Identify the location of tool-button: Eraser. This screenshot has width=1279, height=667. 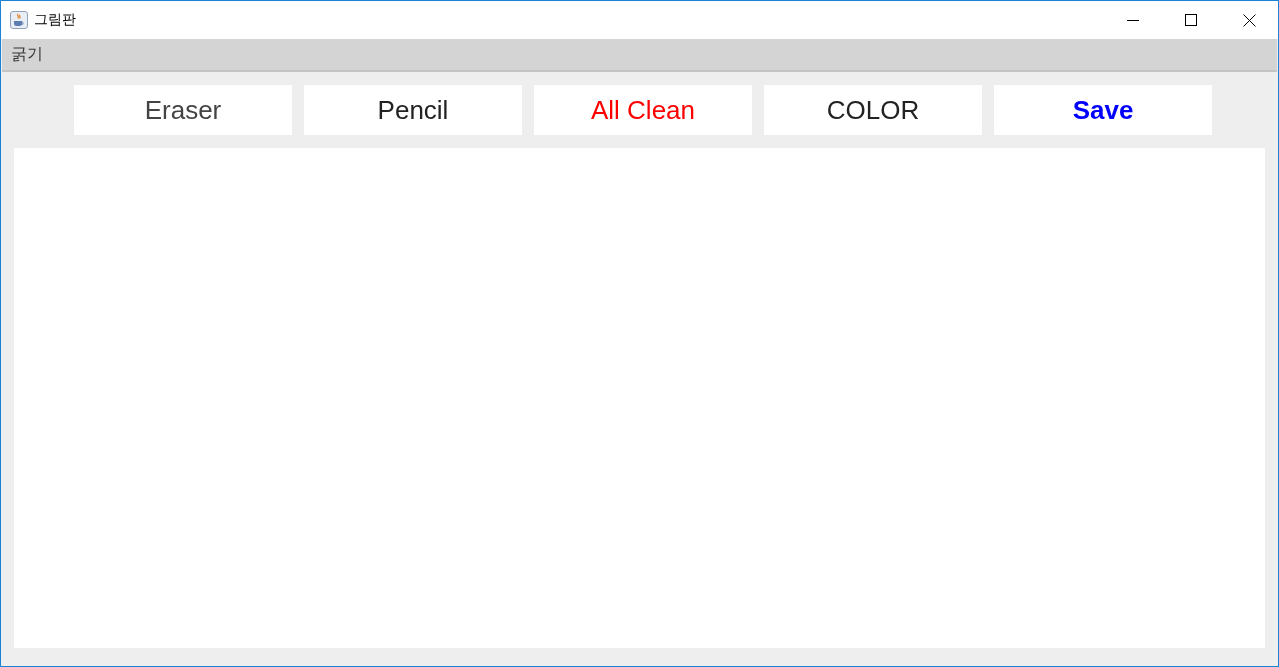
(183, 110).